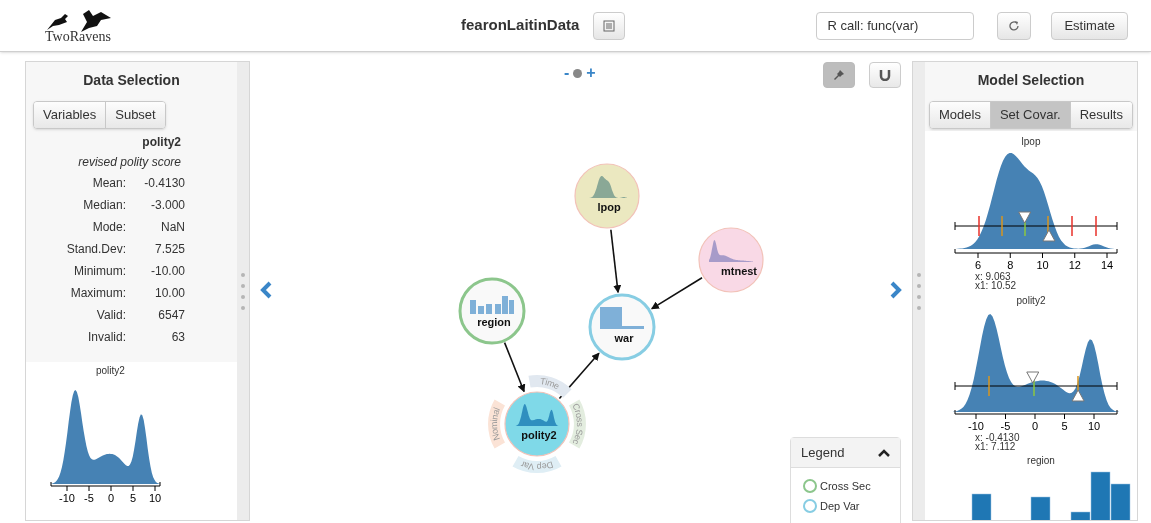 Image resolution: width=1151 pixels, height=523 pixels. Describe the element at coordinates (624, 338) in the screenshot. I see `node-label: war` at that location.